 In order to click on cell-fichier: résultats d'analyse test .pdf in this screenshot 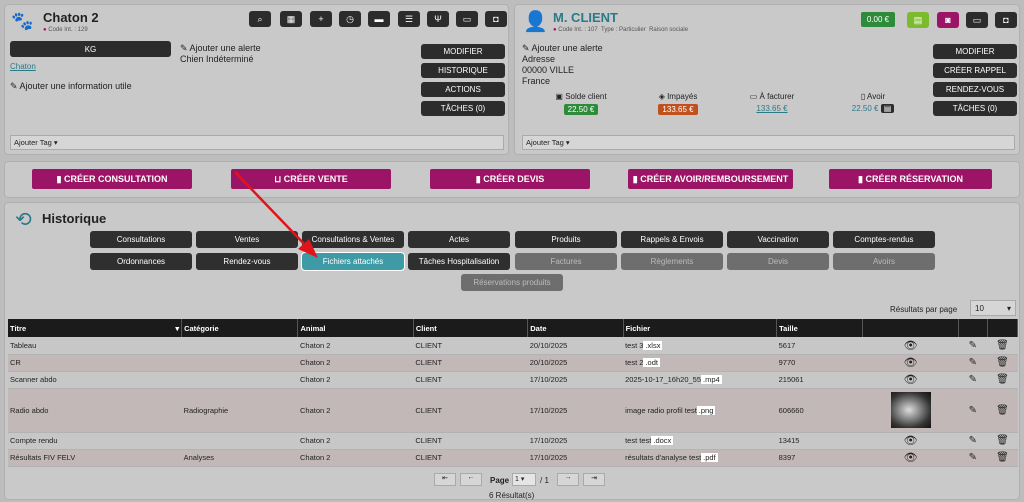, I will do `click(700, 458)`.